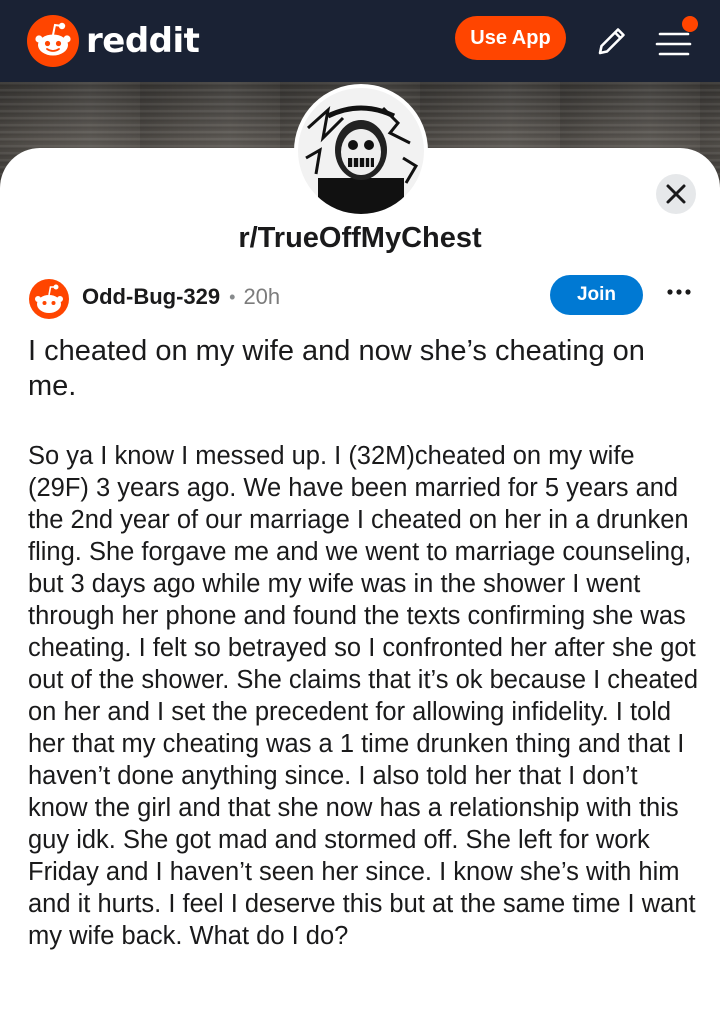  I want to click on user-avatar, so click(49, 299).